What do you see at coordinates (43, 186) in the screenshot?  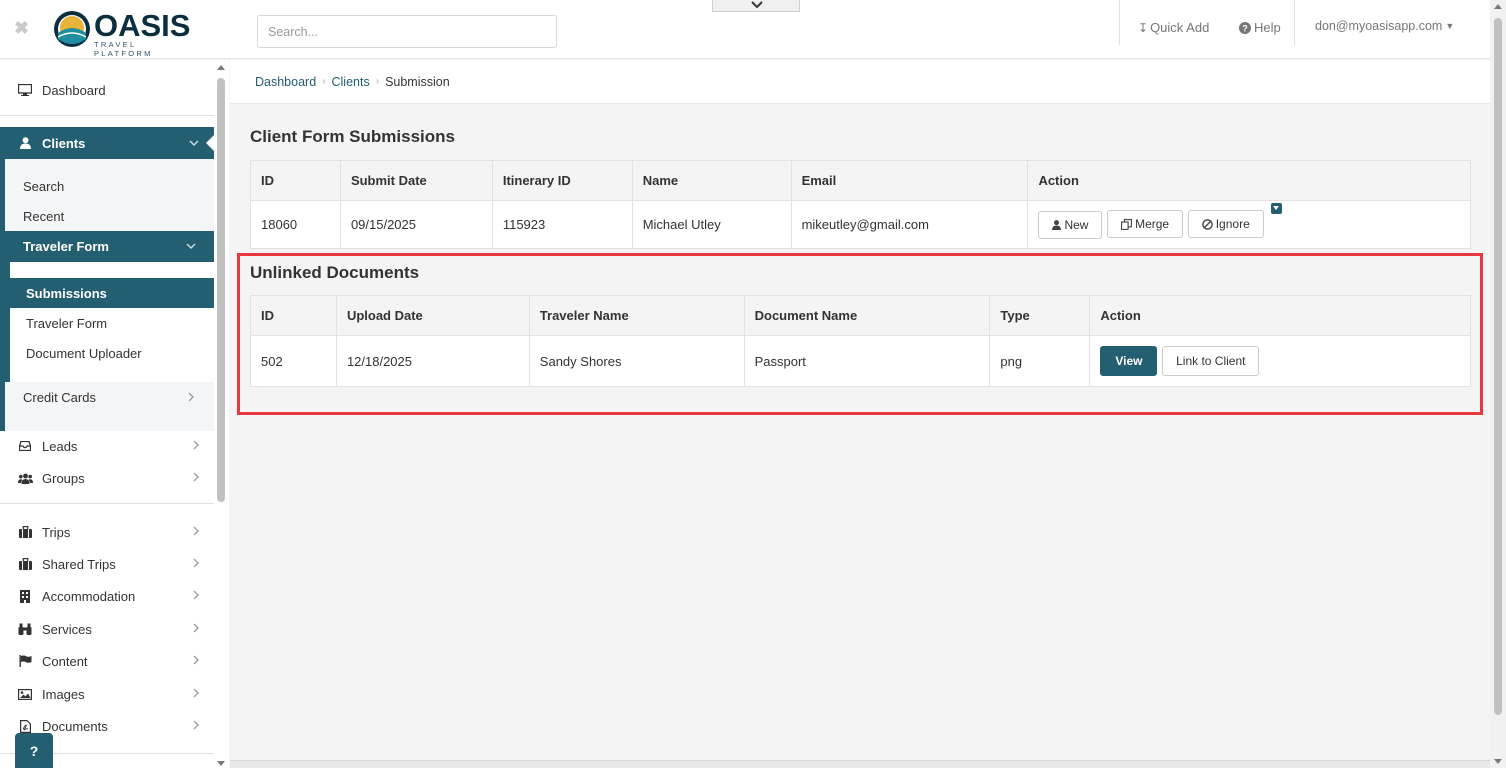 I see `sidebar-item-search: Search` at bounding box center [43, 186].